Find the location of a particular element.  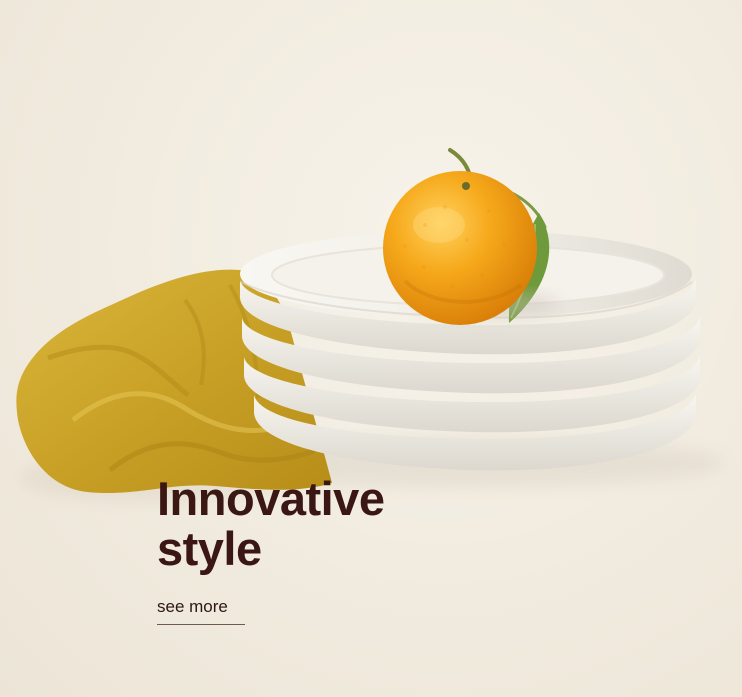

hero-caption: Innovative style see more is located at coordinates (337, 549).